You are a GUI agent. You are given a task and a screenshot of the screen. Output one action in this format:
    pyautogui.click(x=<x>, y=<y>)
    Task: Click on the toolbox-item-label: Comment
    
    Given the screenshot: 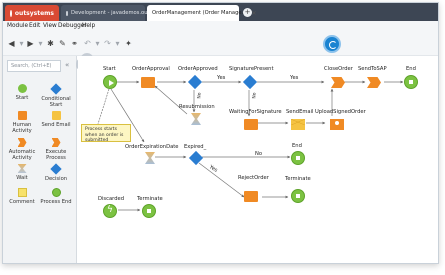 What is the action you would take?
    pyautogui.click(x=22, y=202)
    